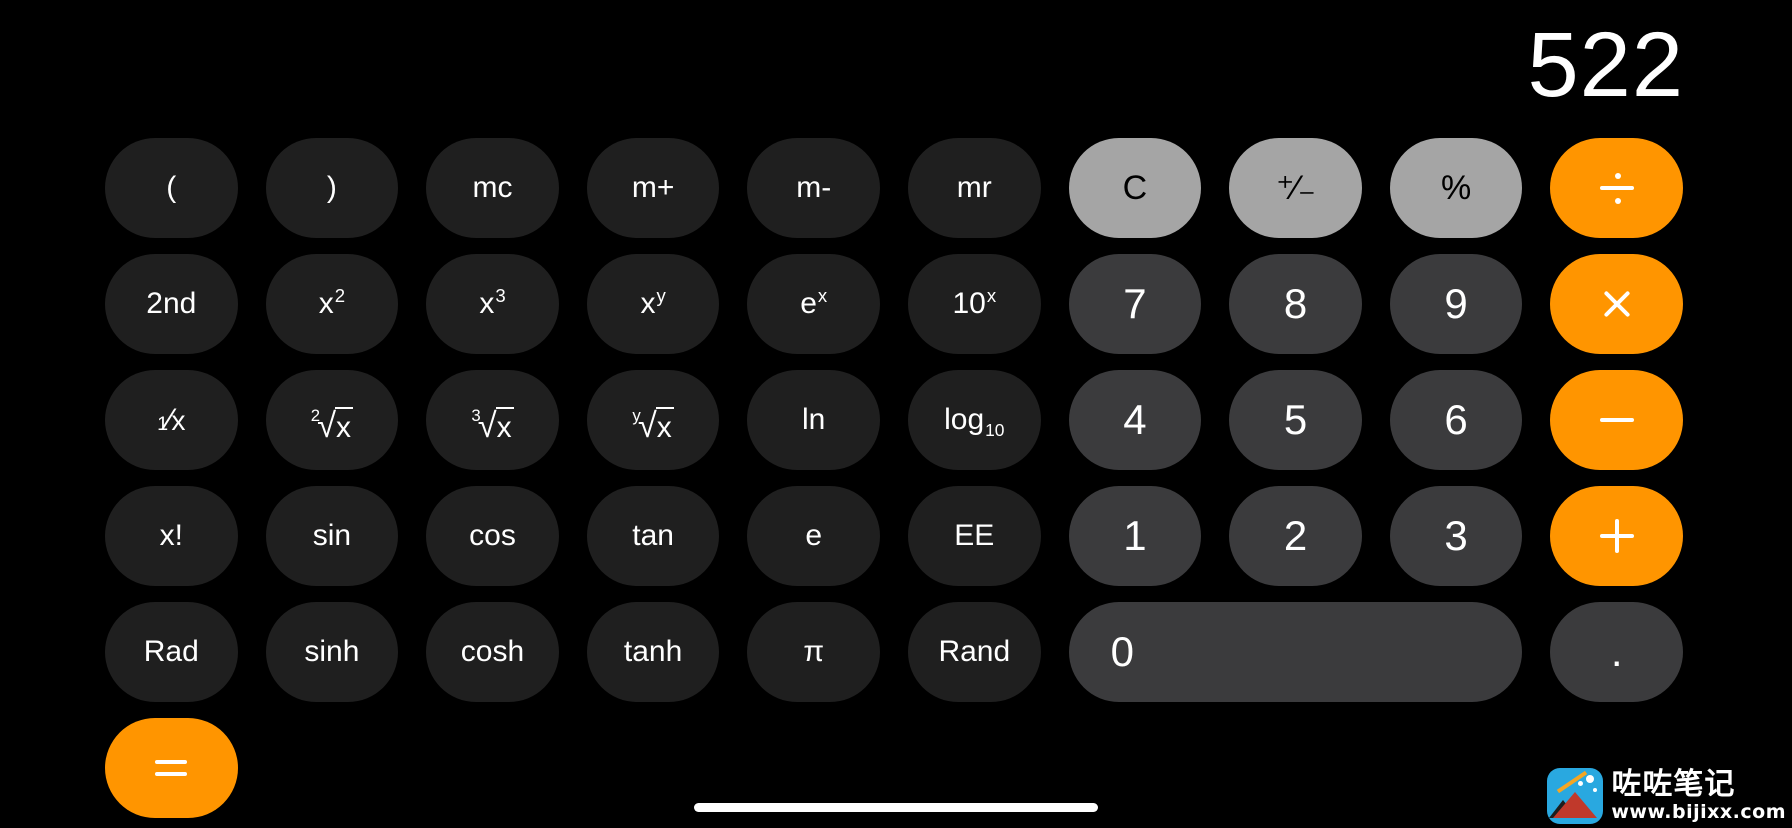 This screenshot has height=828, width=1792. I want to click on key-cos-label: cos, so click(492, 535).